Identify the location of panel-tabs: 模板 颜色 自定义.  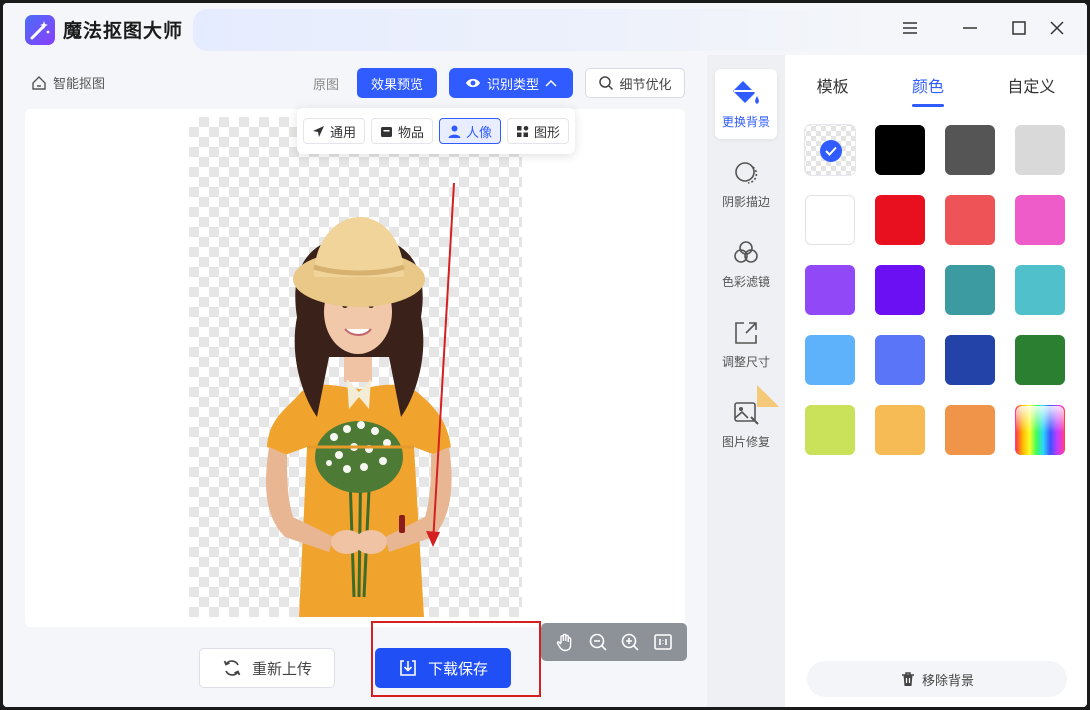
(936, 89).